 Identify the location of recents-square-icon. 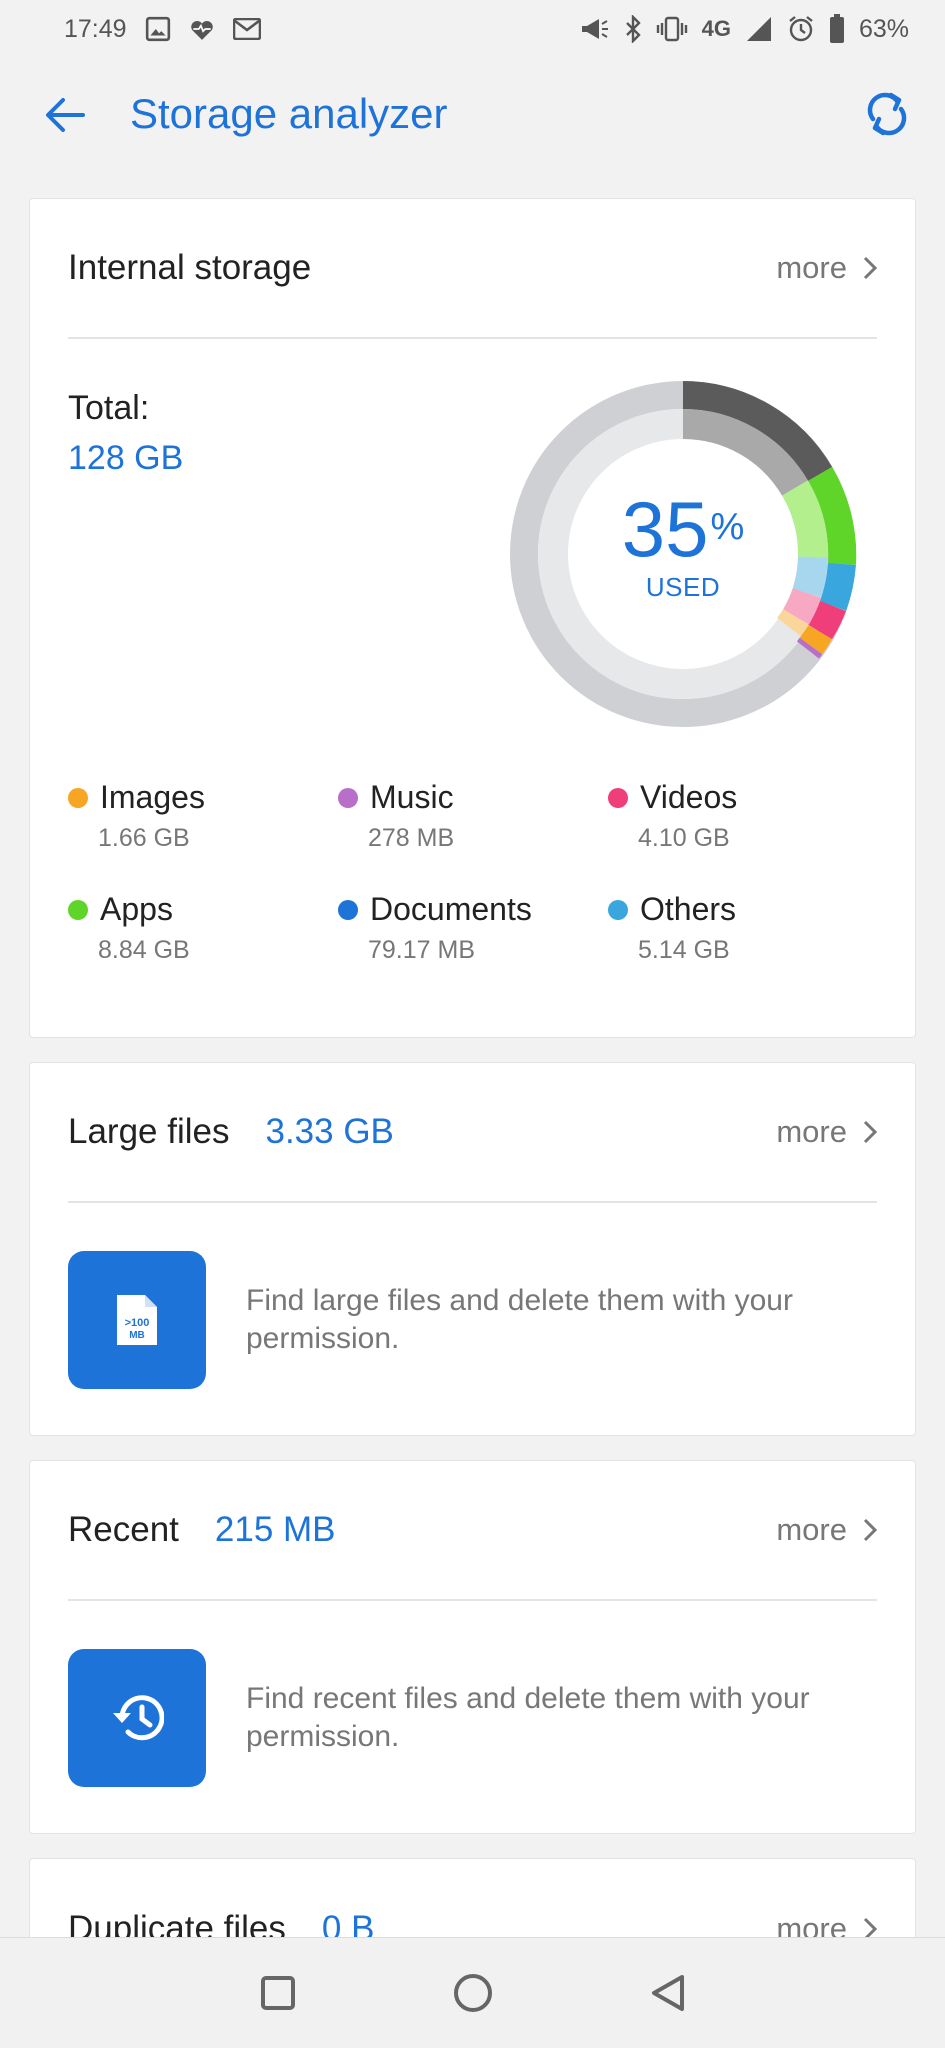
(277, 1993).